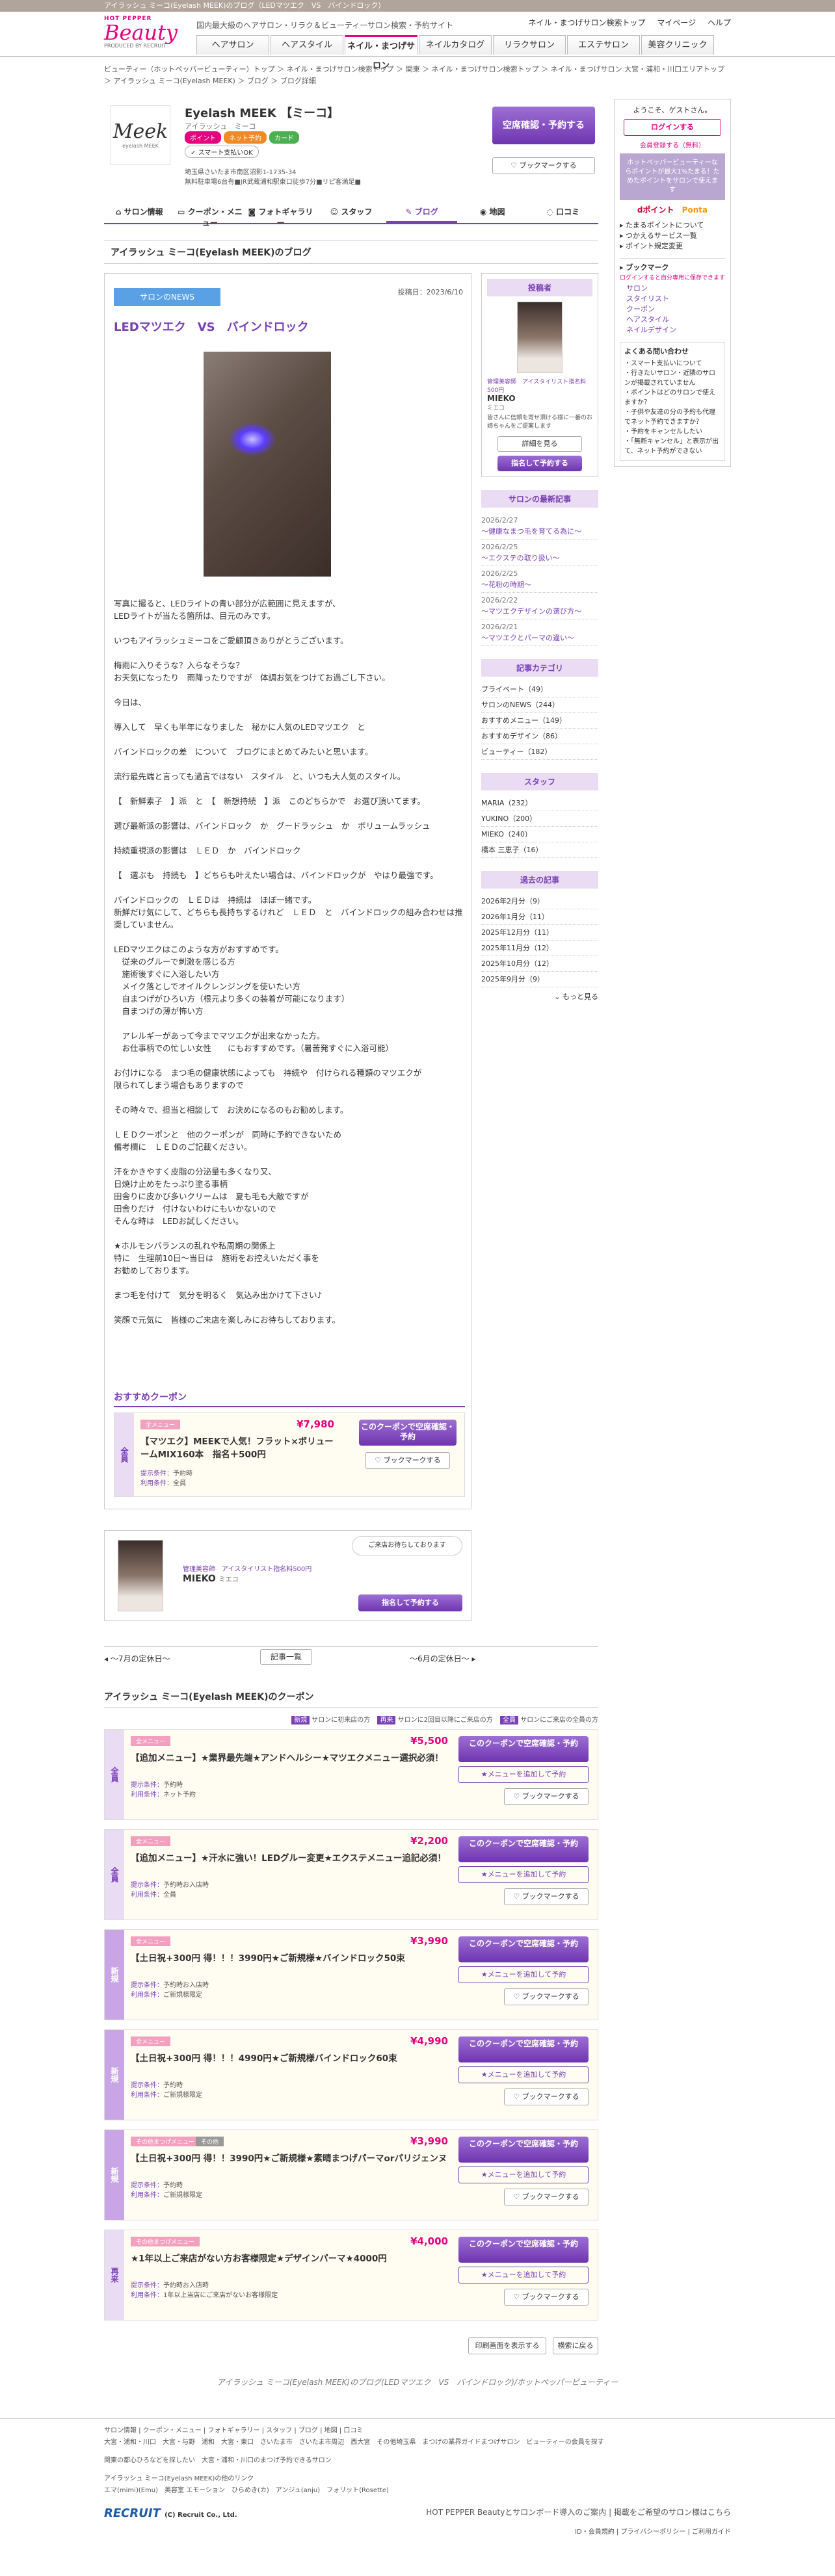 The height and width of the screenshot is (2576, 835). What do you see at coordinates (539, 705) in the screenshot?
I see `category-item: サロンのNEWS（244）` at bounding box center [539, 705].